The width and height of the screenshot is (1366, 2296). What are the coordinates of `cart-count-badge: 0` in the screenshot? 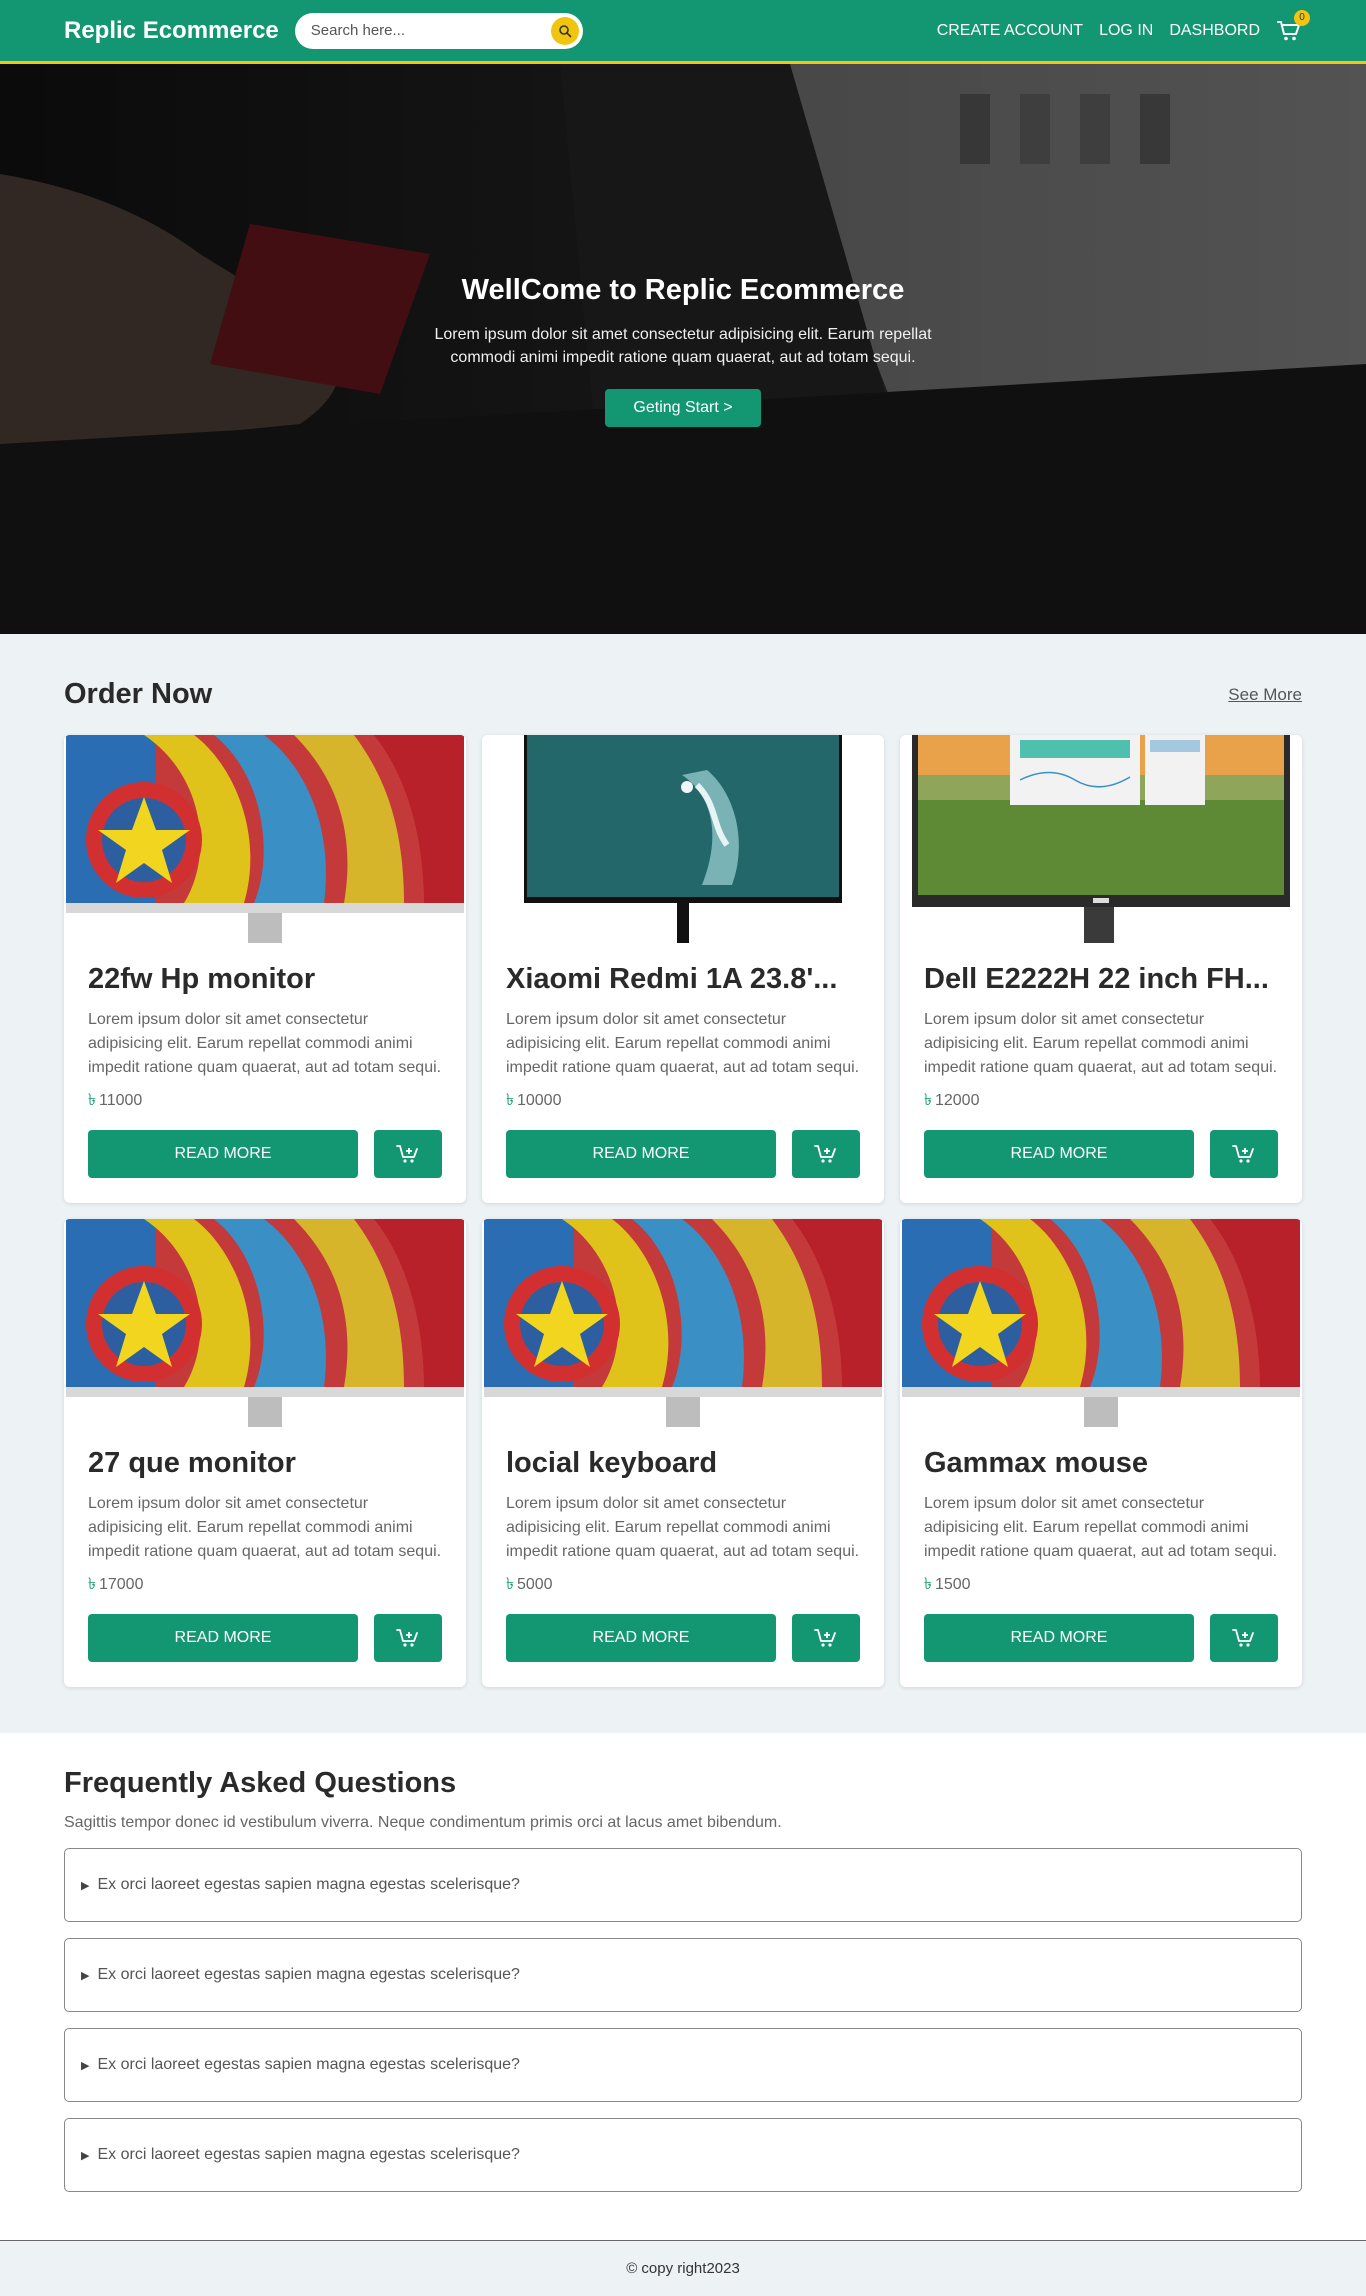 It's located at (1302, 17).